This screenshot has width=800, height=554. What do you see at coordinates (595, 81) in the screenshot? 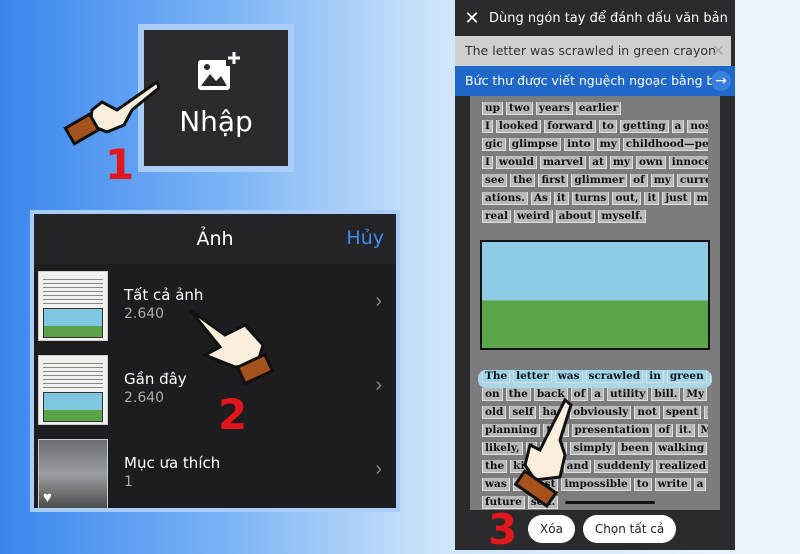
I see `translation-bar: Bức thư được viết nguệch ngoạc bằng bút →` at bounding box center [595, 81].